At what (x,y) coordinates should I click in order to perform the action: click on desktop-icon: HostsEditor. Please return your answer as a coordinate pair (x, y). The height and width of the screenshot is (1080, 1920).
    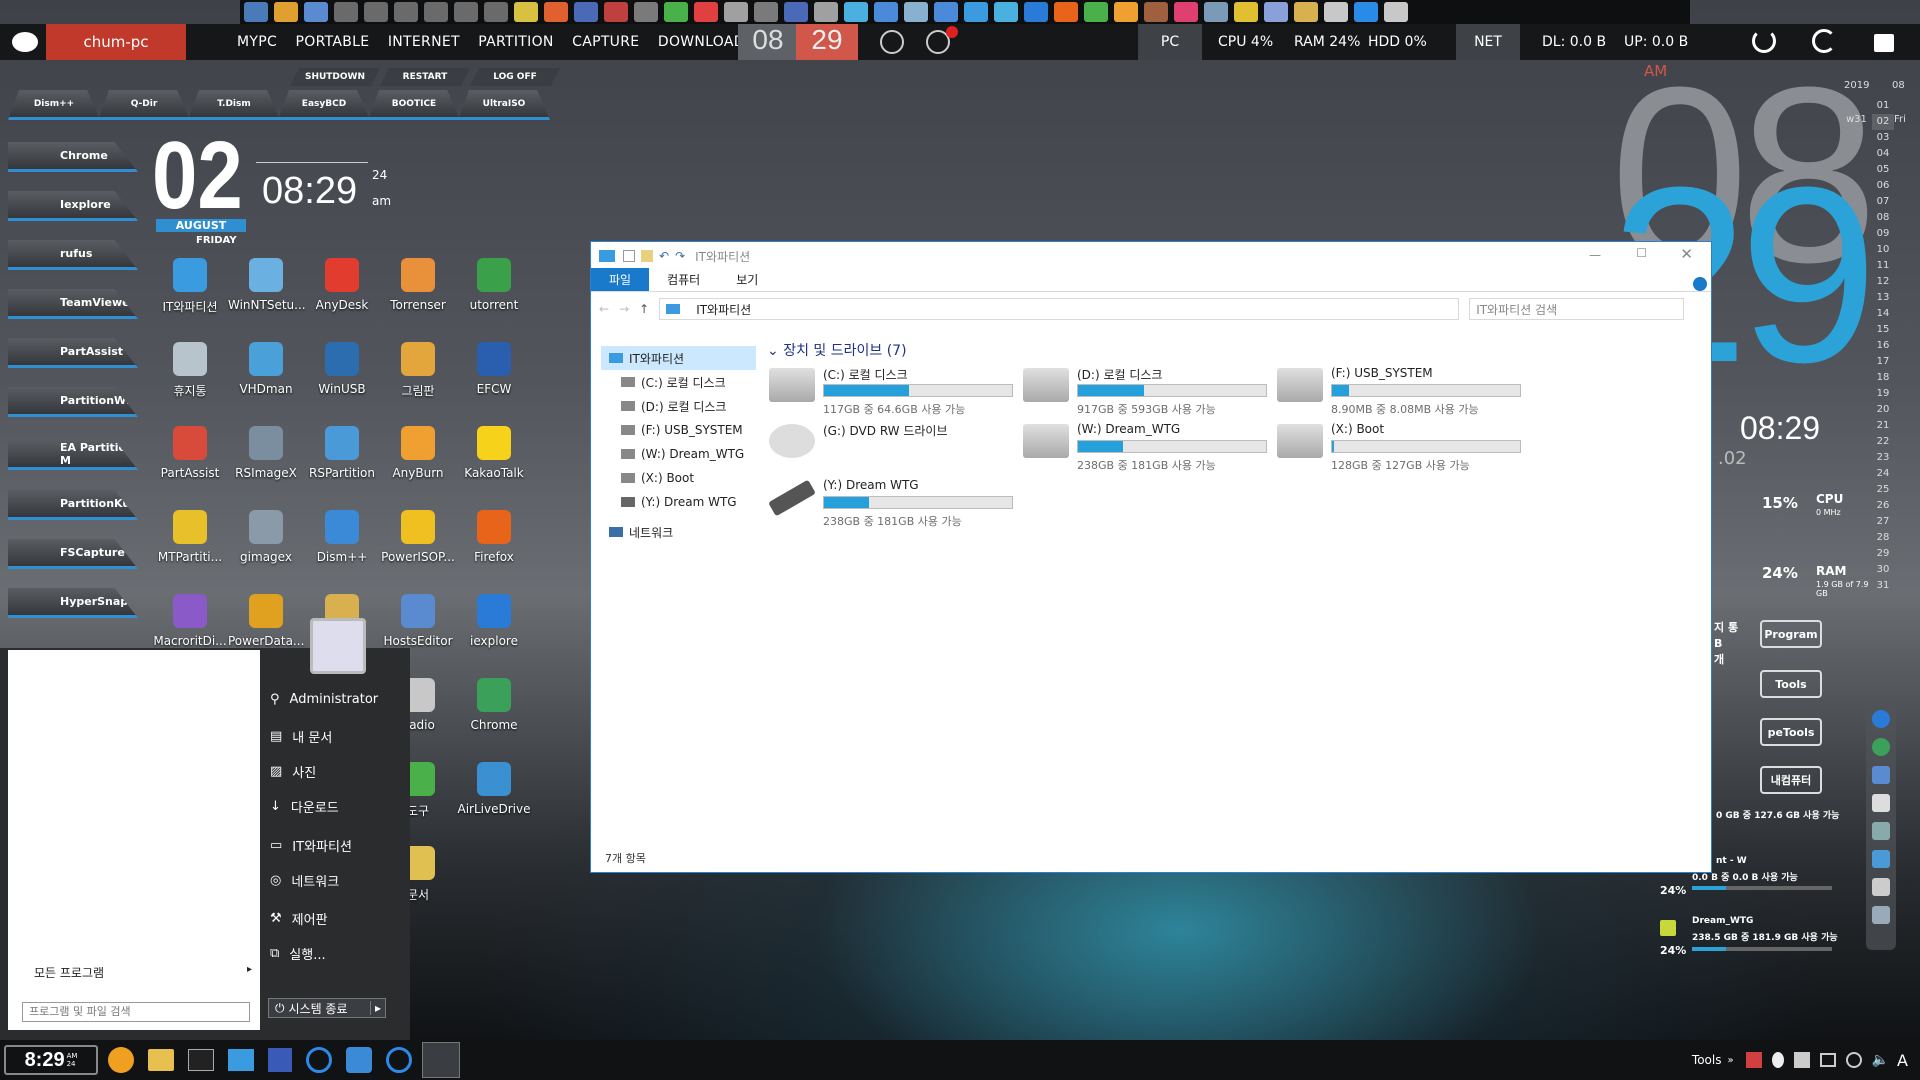
    Looking at the image, I should click on (418, 621).